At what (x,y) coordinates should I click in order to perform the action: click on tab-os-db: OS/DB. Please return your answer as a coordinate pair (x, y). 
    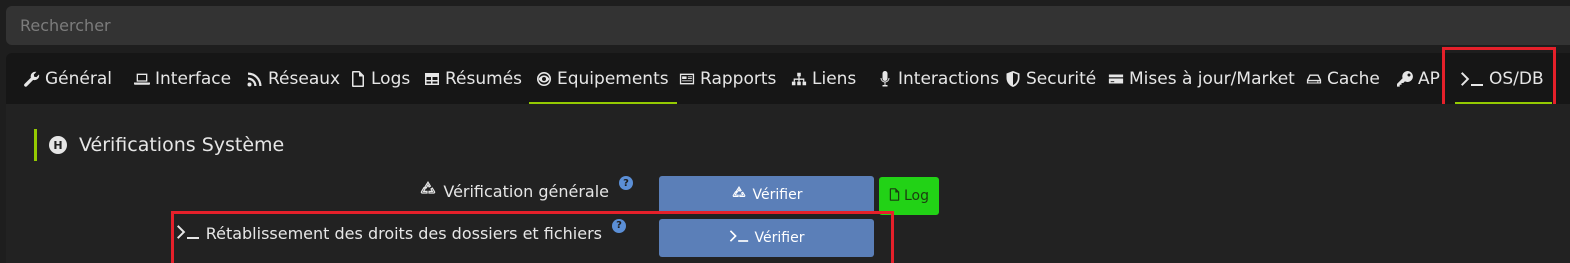
    Looking at the image, I should click on (1503, 78).